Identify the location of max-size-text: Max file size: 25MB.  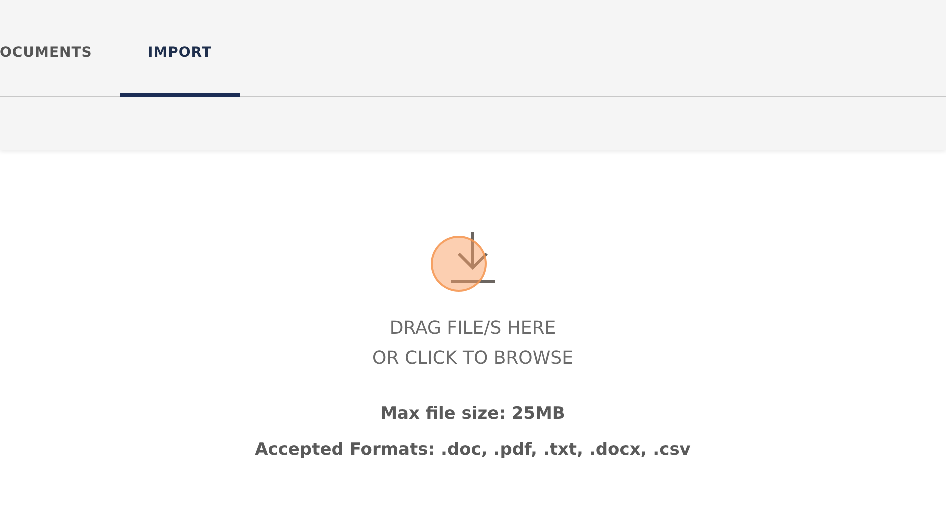
(473, 414).